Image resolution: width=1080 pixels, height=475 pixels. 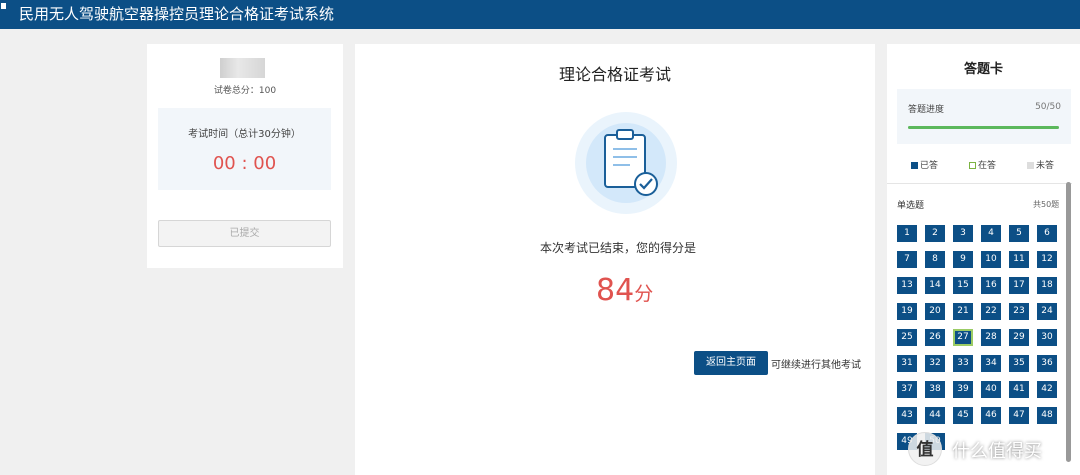 I want to click on question-button: 36, so click(x=1047, y=363).